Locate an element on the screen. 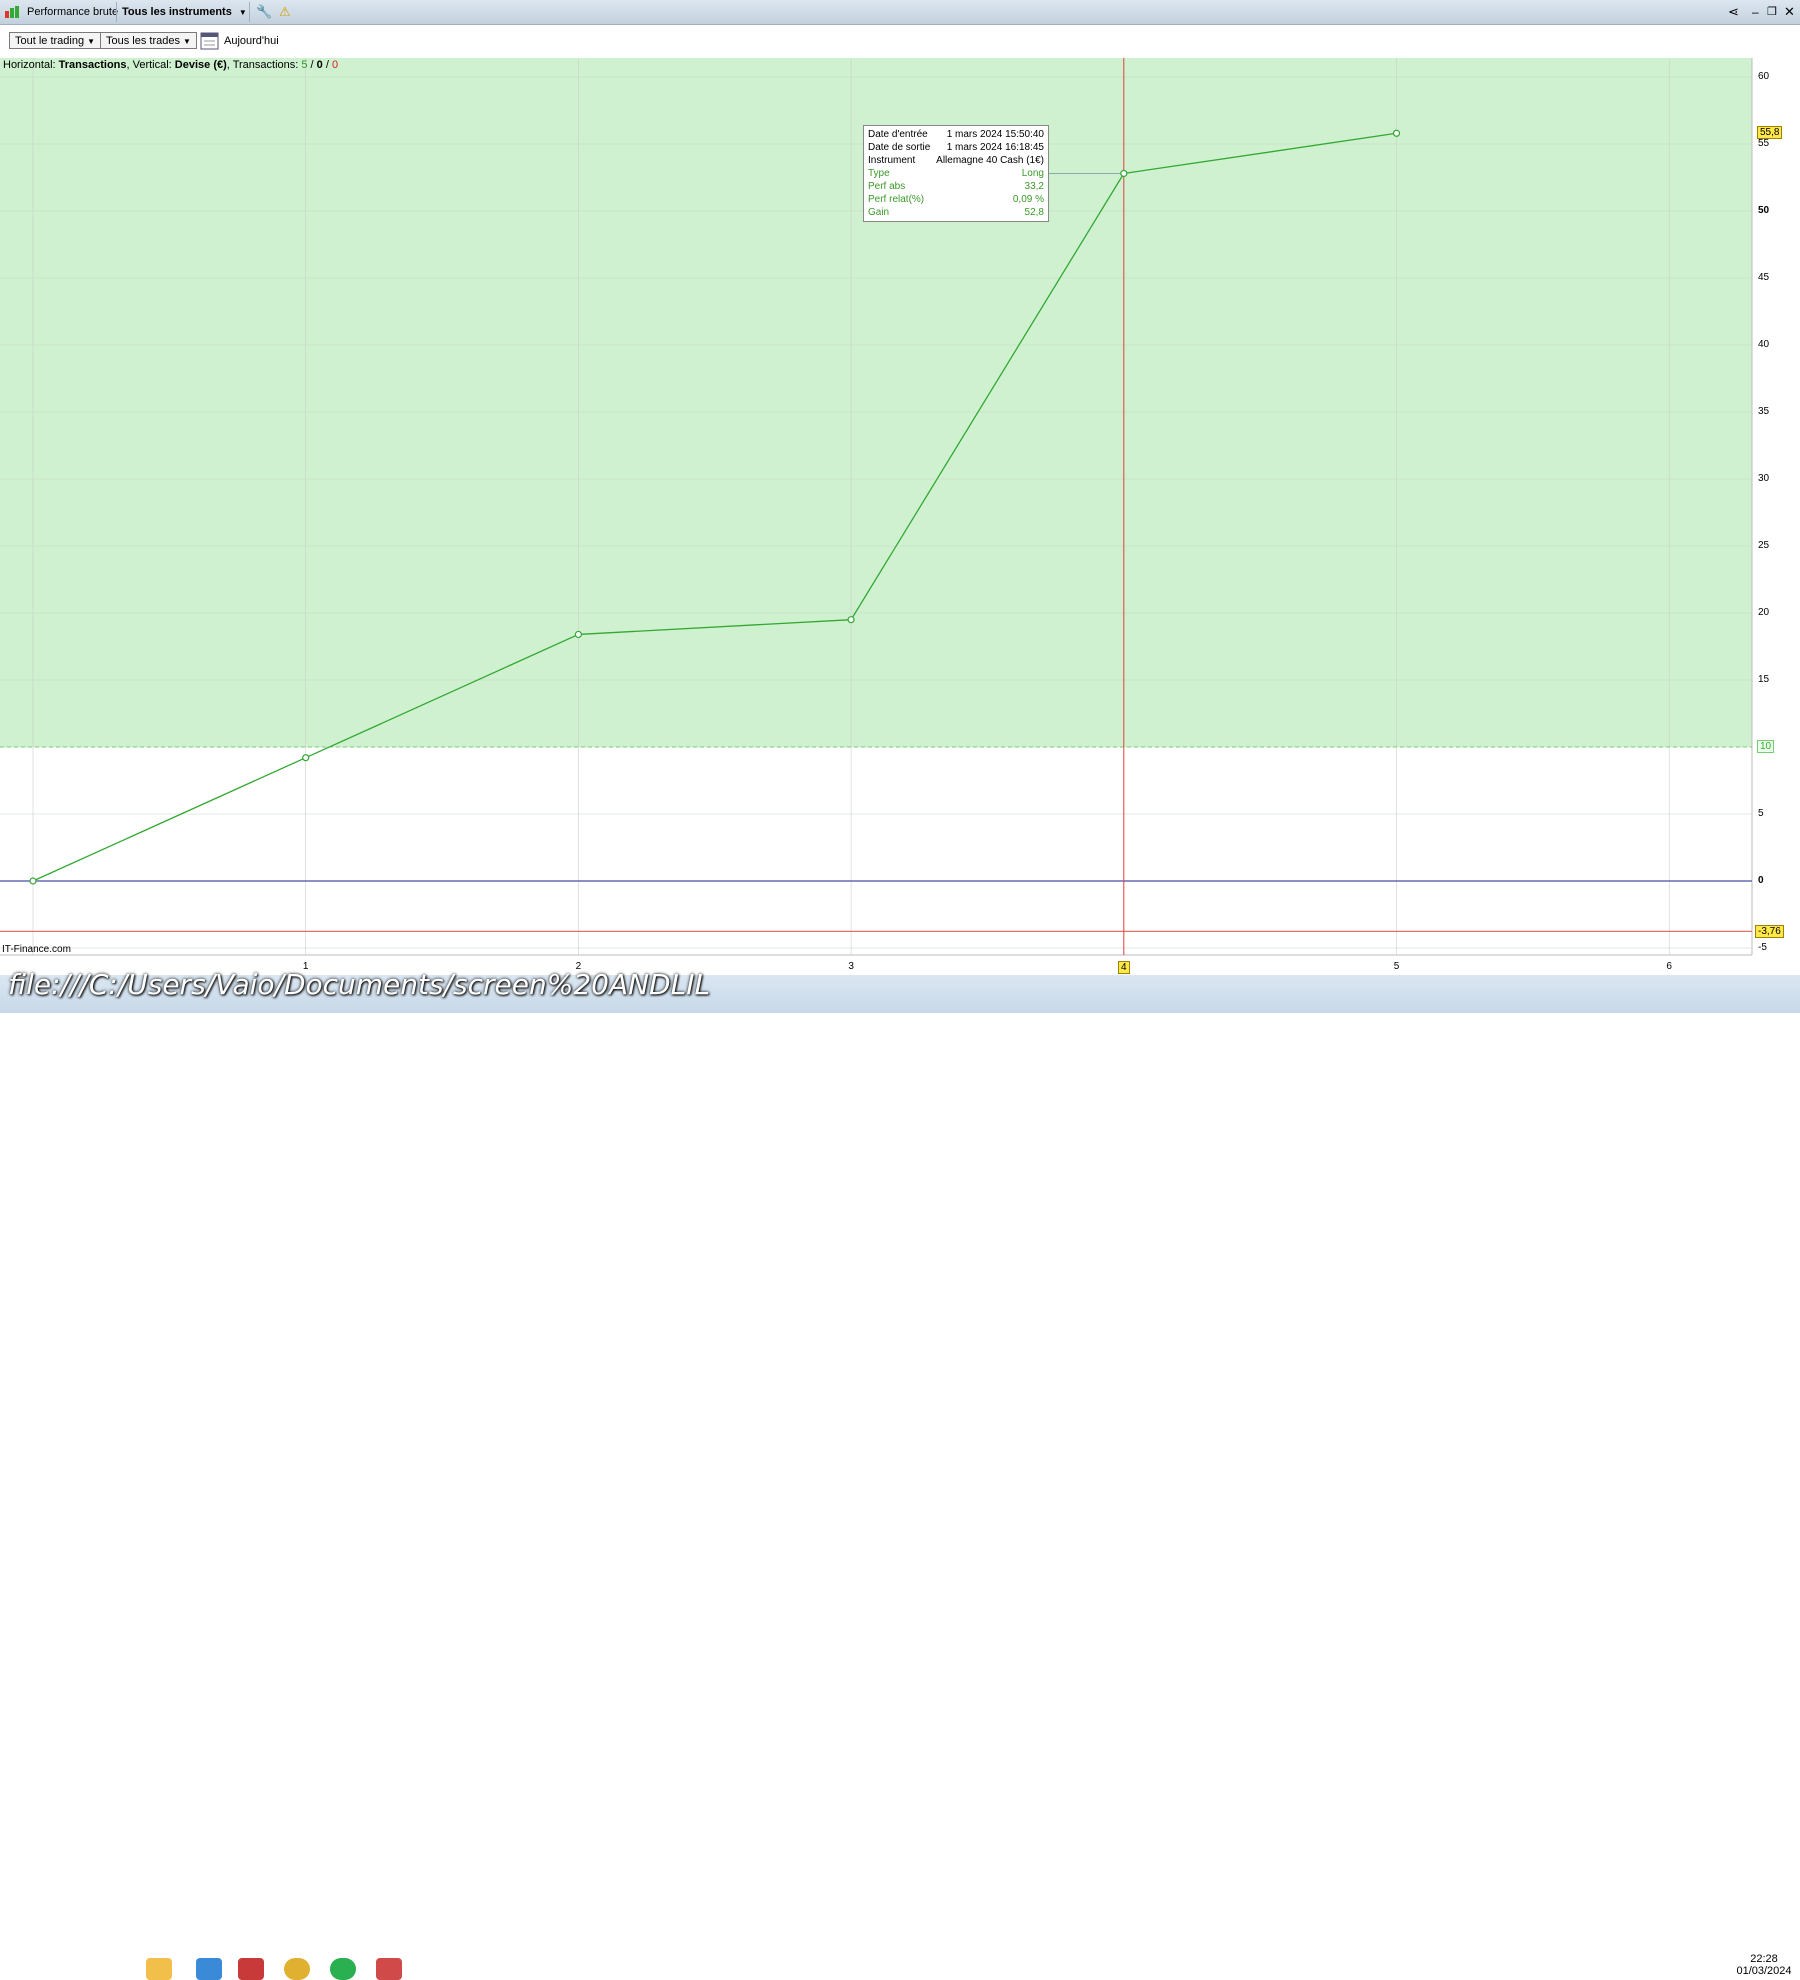 The image size is (1800, 1980). x-tick-selected: 4 is located at coordinates (1123, 967).